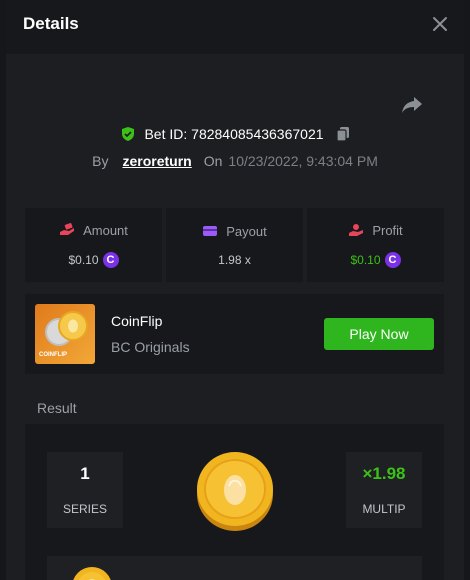 This screenshot has height=580, width=470. I want to click on background-right, so click(467, 290).